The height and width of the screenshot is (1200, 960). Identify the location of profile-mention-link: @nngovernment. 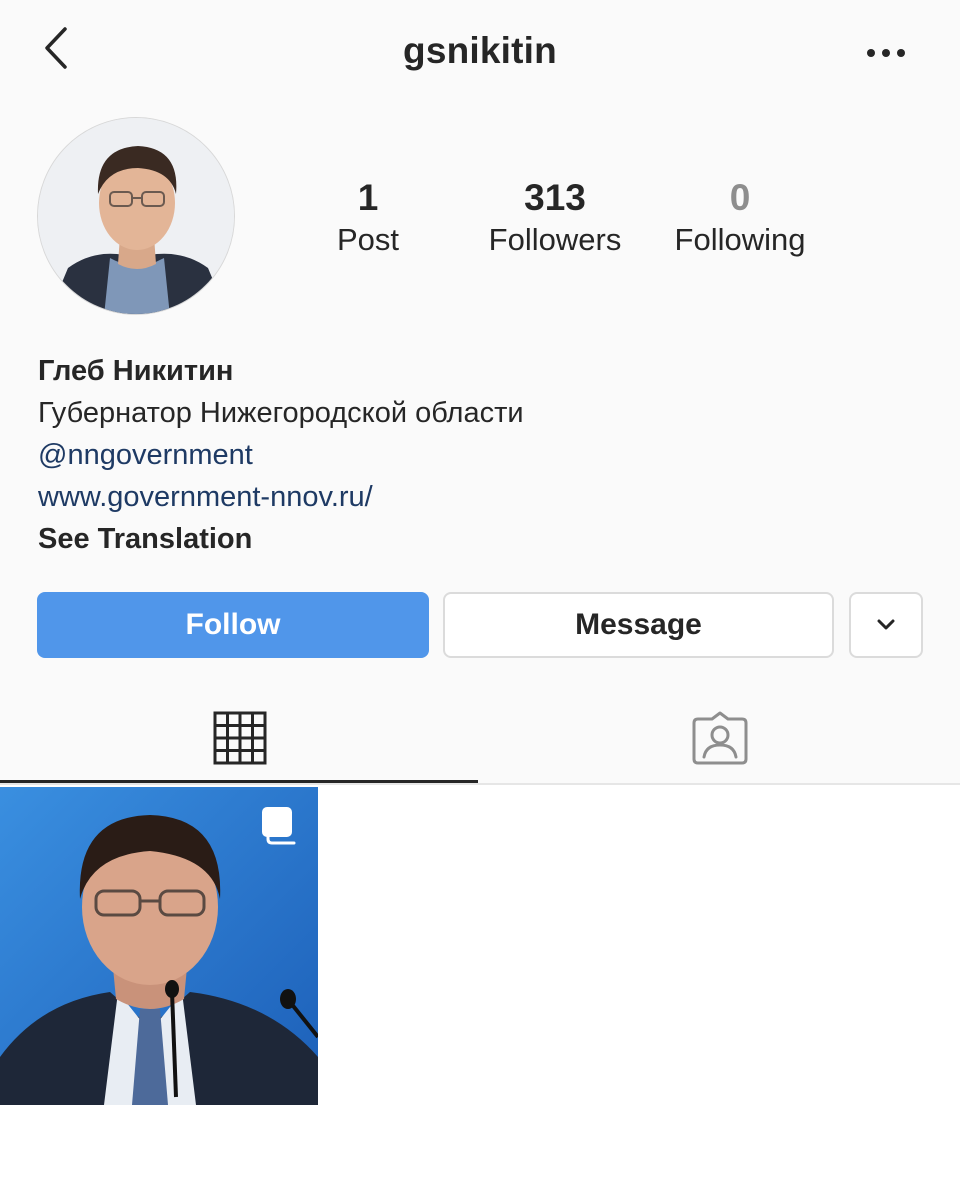
(478, 455).